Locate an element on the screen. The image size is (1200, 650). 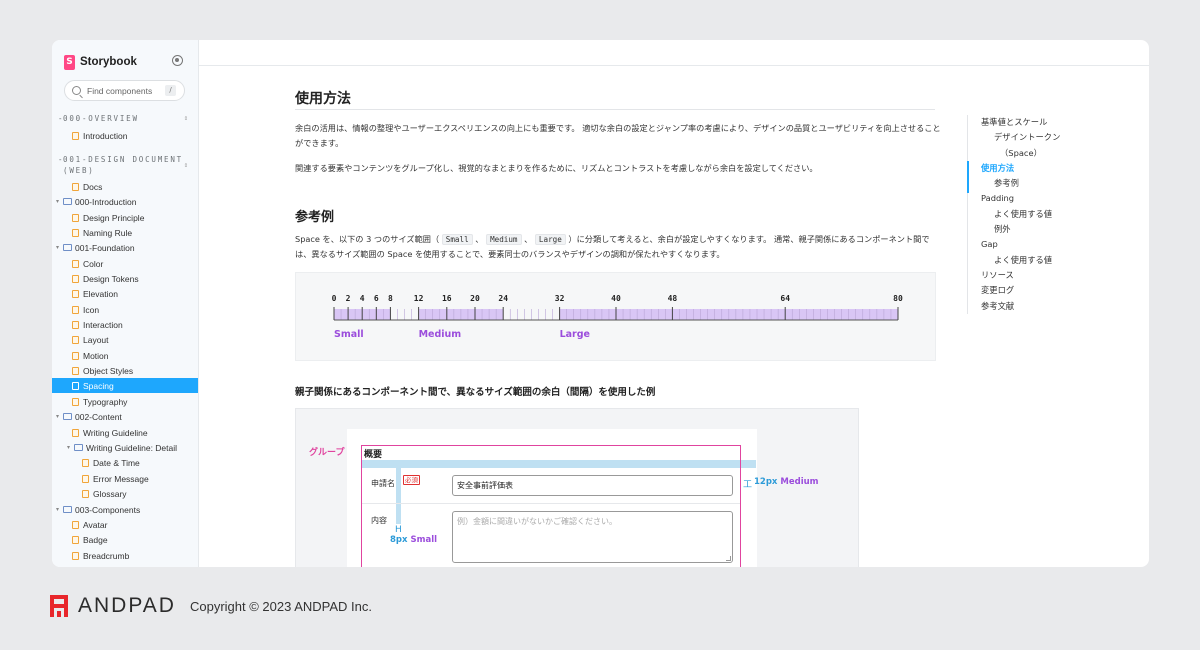
sidebar-item-introduction: Introduction is located at coordinates (125, 135).